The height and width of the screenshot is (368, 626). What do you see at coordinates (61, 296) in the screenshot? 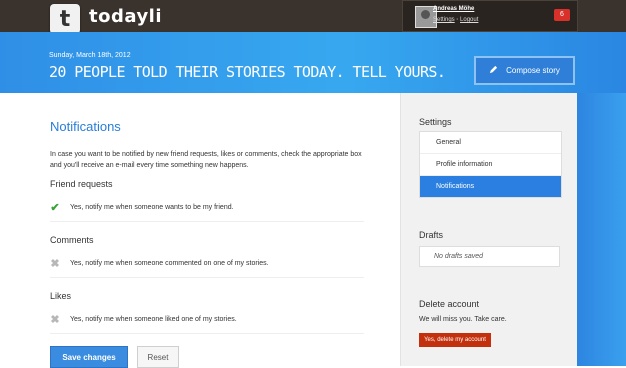
I see `likes-heading: Likes` at bounding box center [61, 296].